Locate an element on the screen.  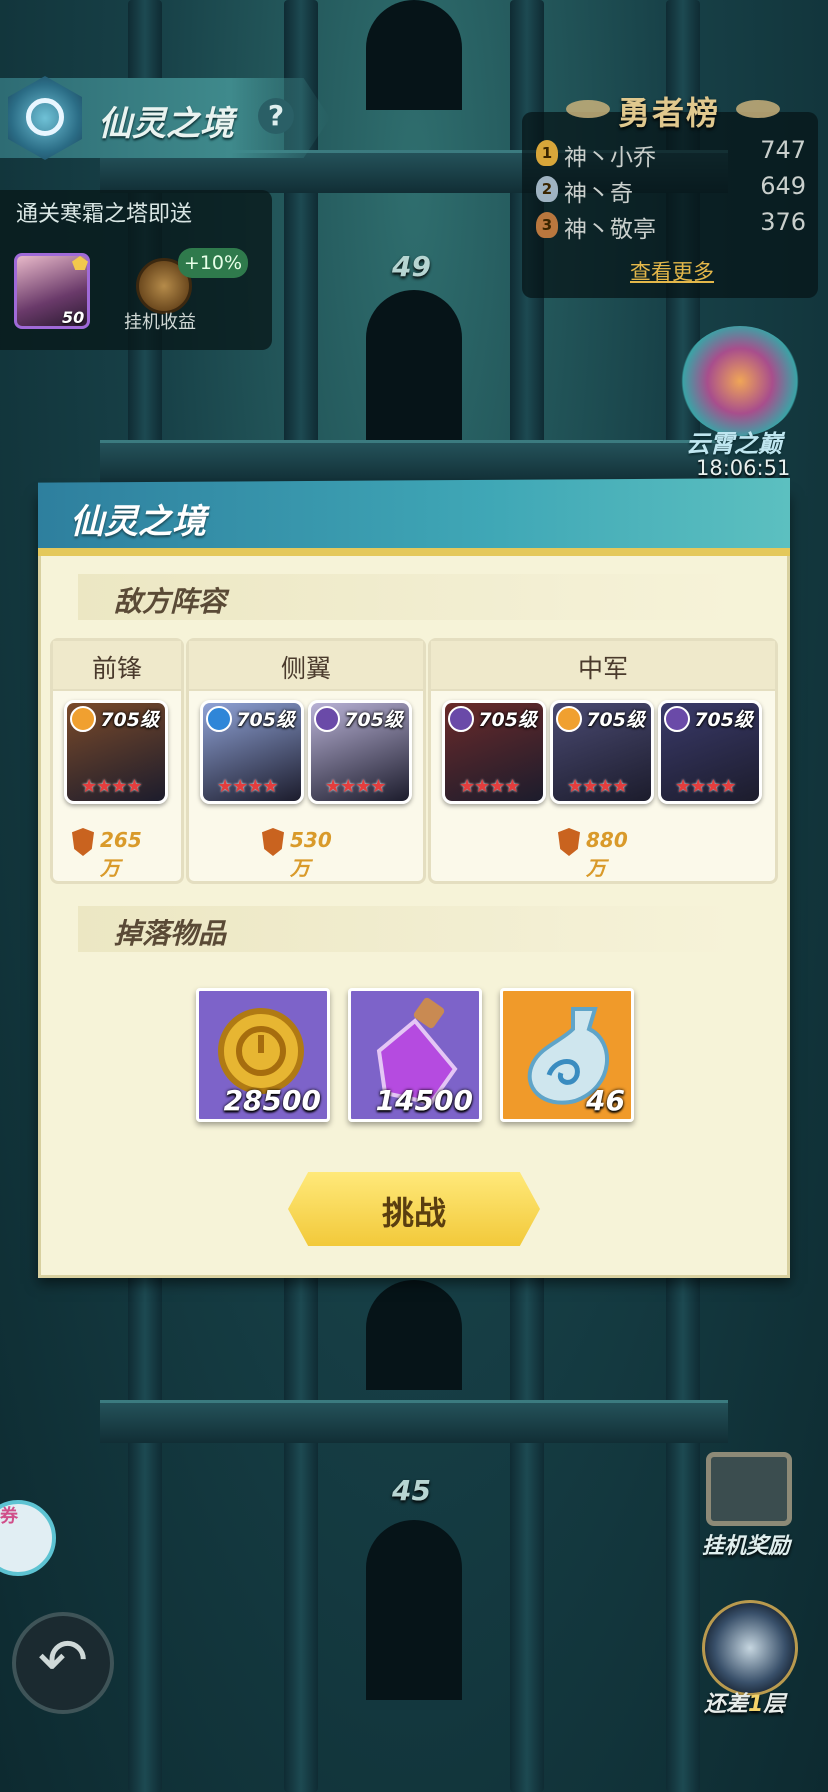
back-button: ↶ is located at coordinates (63, 1663).